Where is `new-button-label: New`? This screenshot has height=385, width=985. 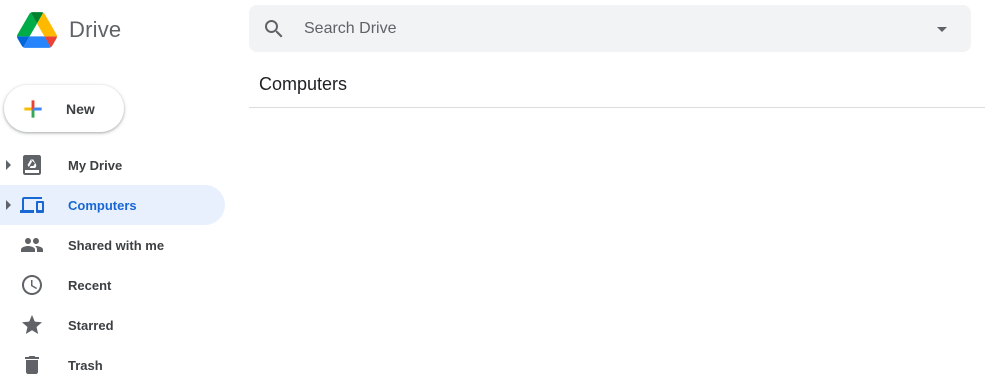
new-button-label: New is located at coordinates (80, 108).